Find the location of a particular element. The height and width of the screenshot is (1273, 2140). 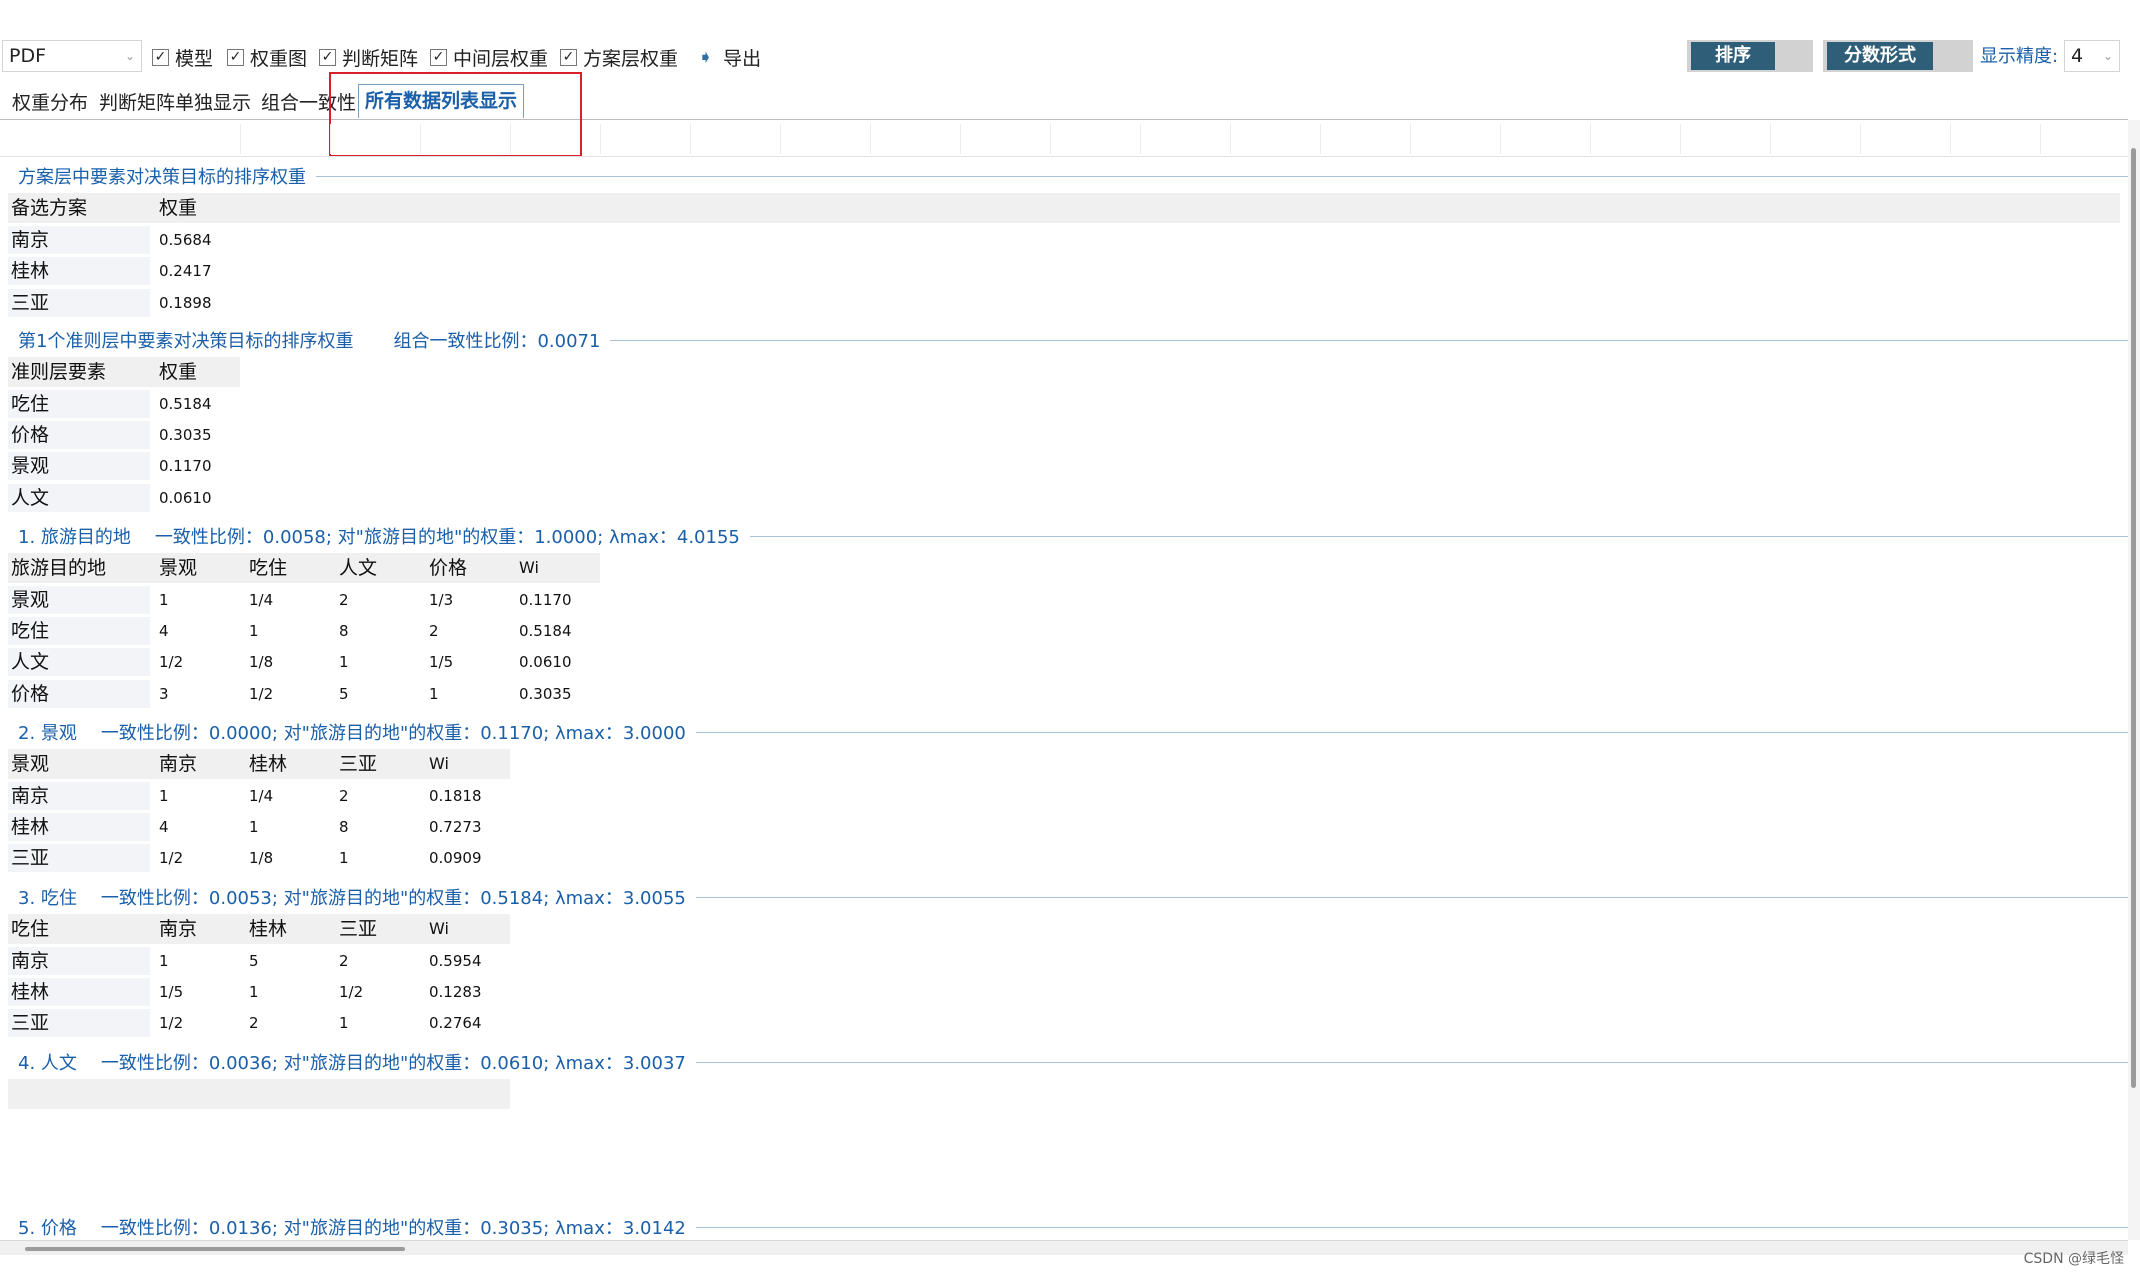

checkbox-weight-chart: ✓ 权重图 is located at coordinates (267, 57).